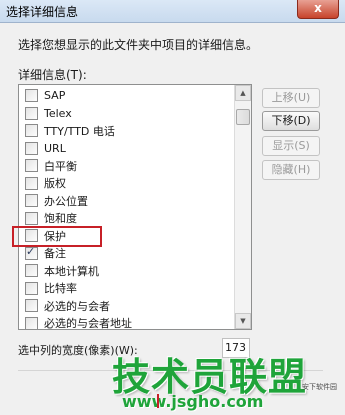 The width and height of the screenshot is (345, 415). Describe the element at coordinates (243, 93) in the screenshot. I see `scroll-up-arrow-icon: ▲` at that location.